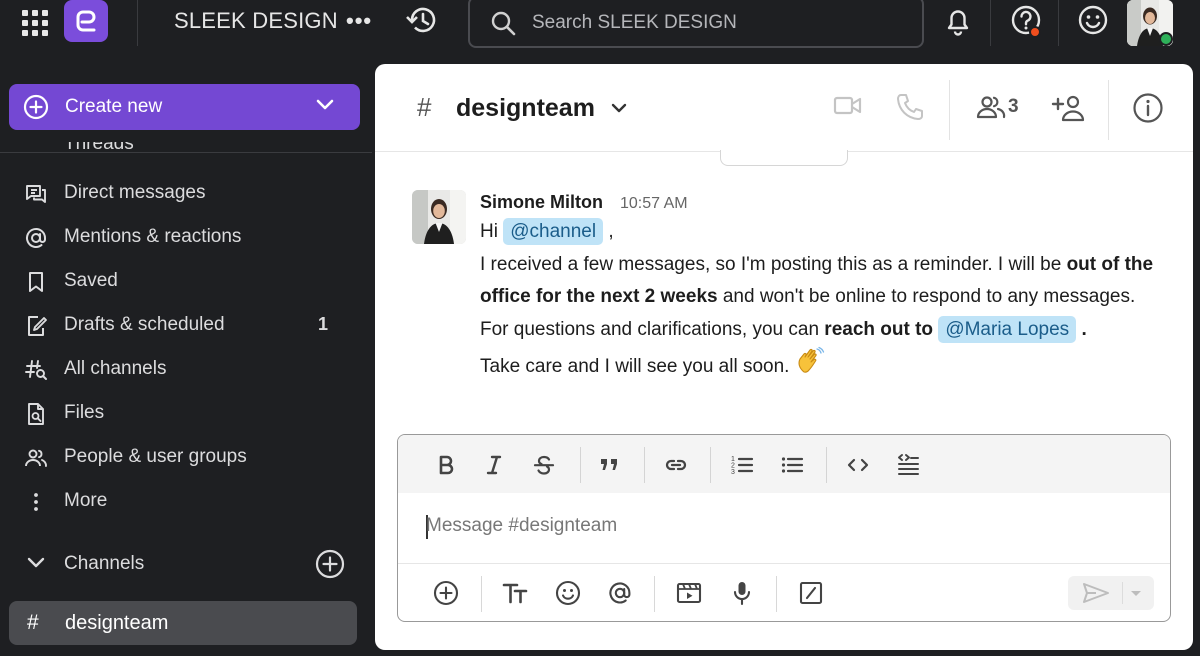 The image size is (1200, 656). Describe the element at coordinates (135, 192) in the screenshot. I see `sidebar-item-label: Direct messages` at that location.